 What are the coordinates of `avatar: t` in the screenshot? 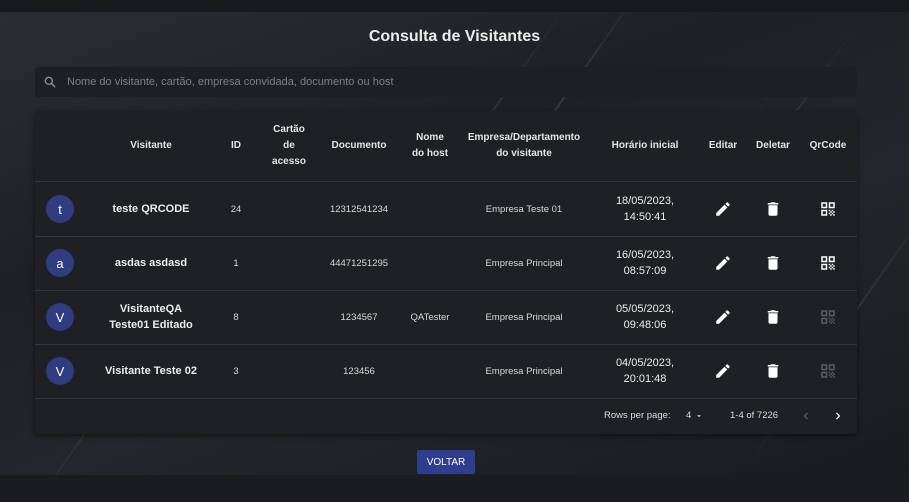 It's located at (60, 209).